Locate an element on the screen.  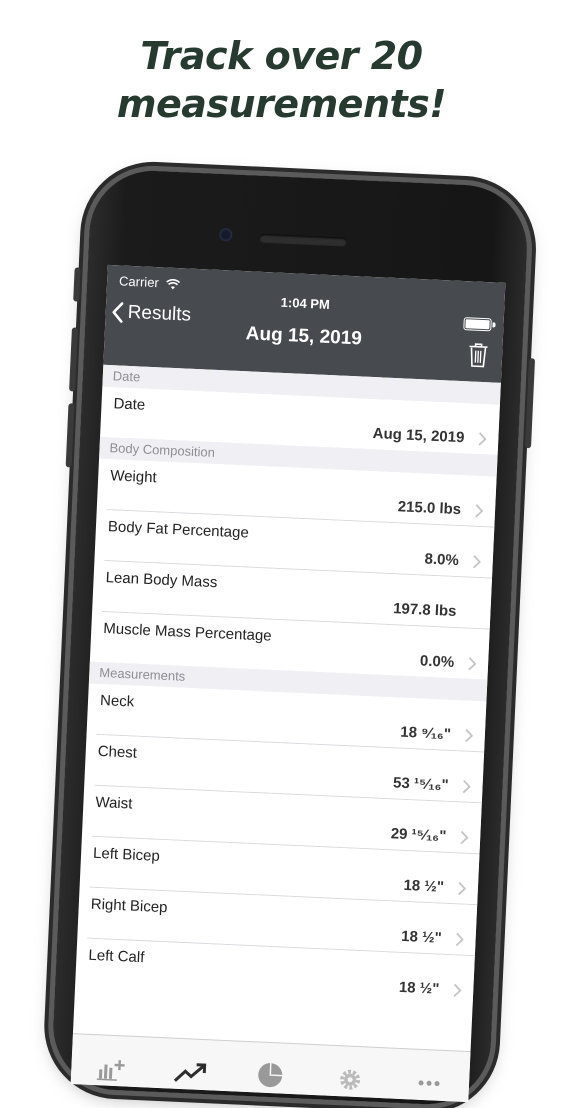
row-value: 0.0% is located at coordinates (437, 661).